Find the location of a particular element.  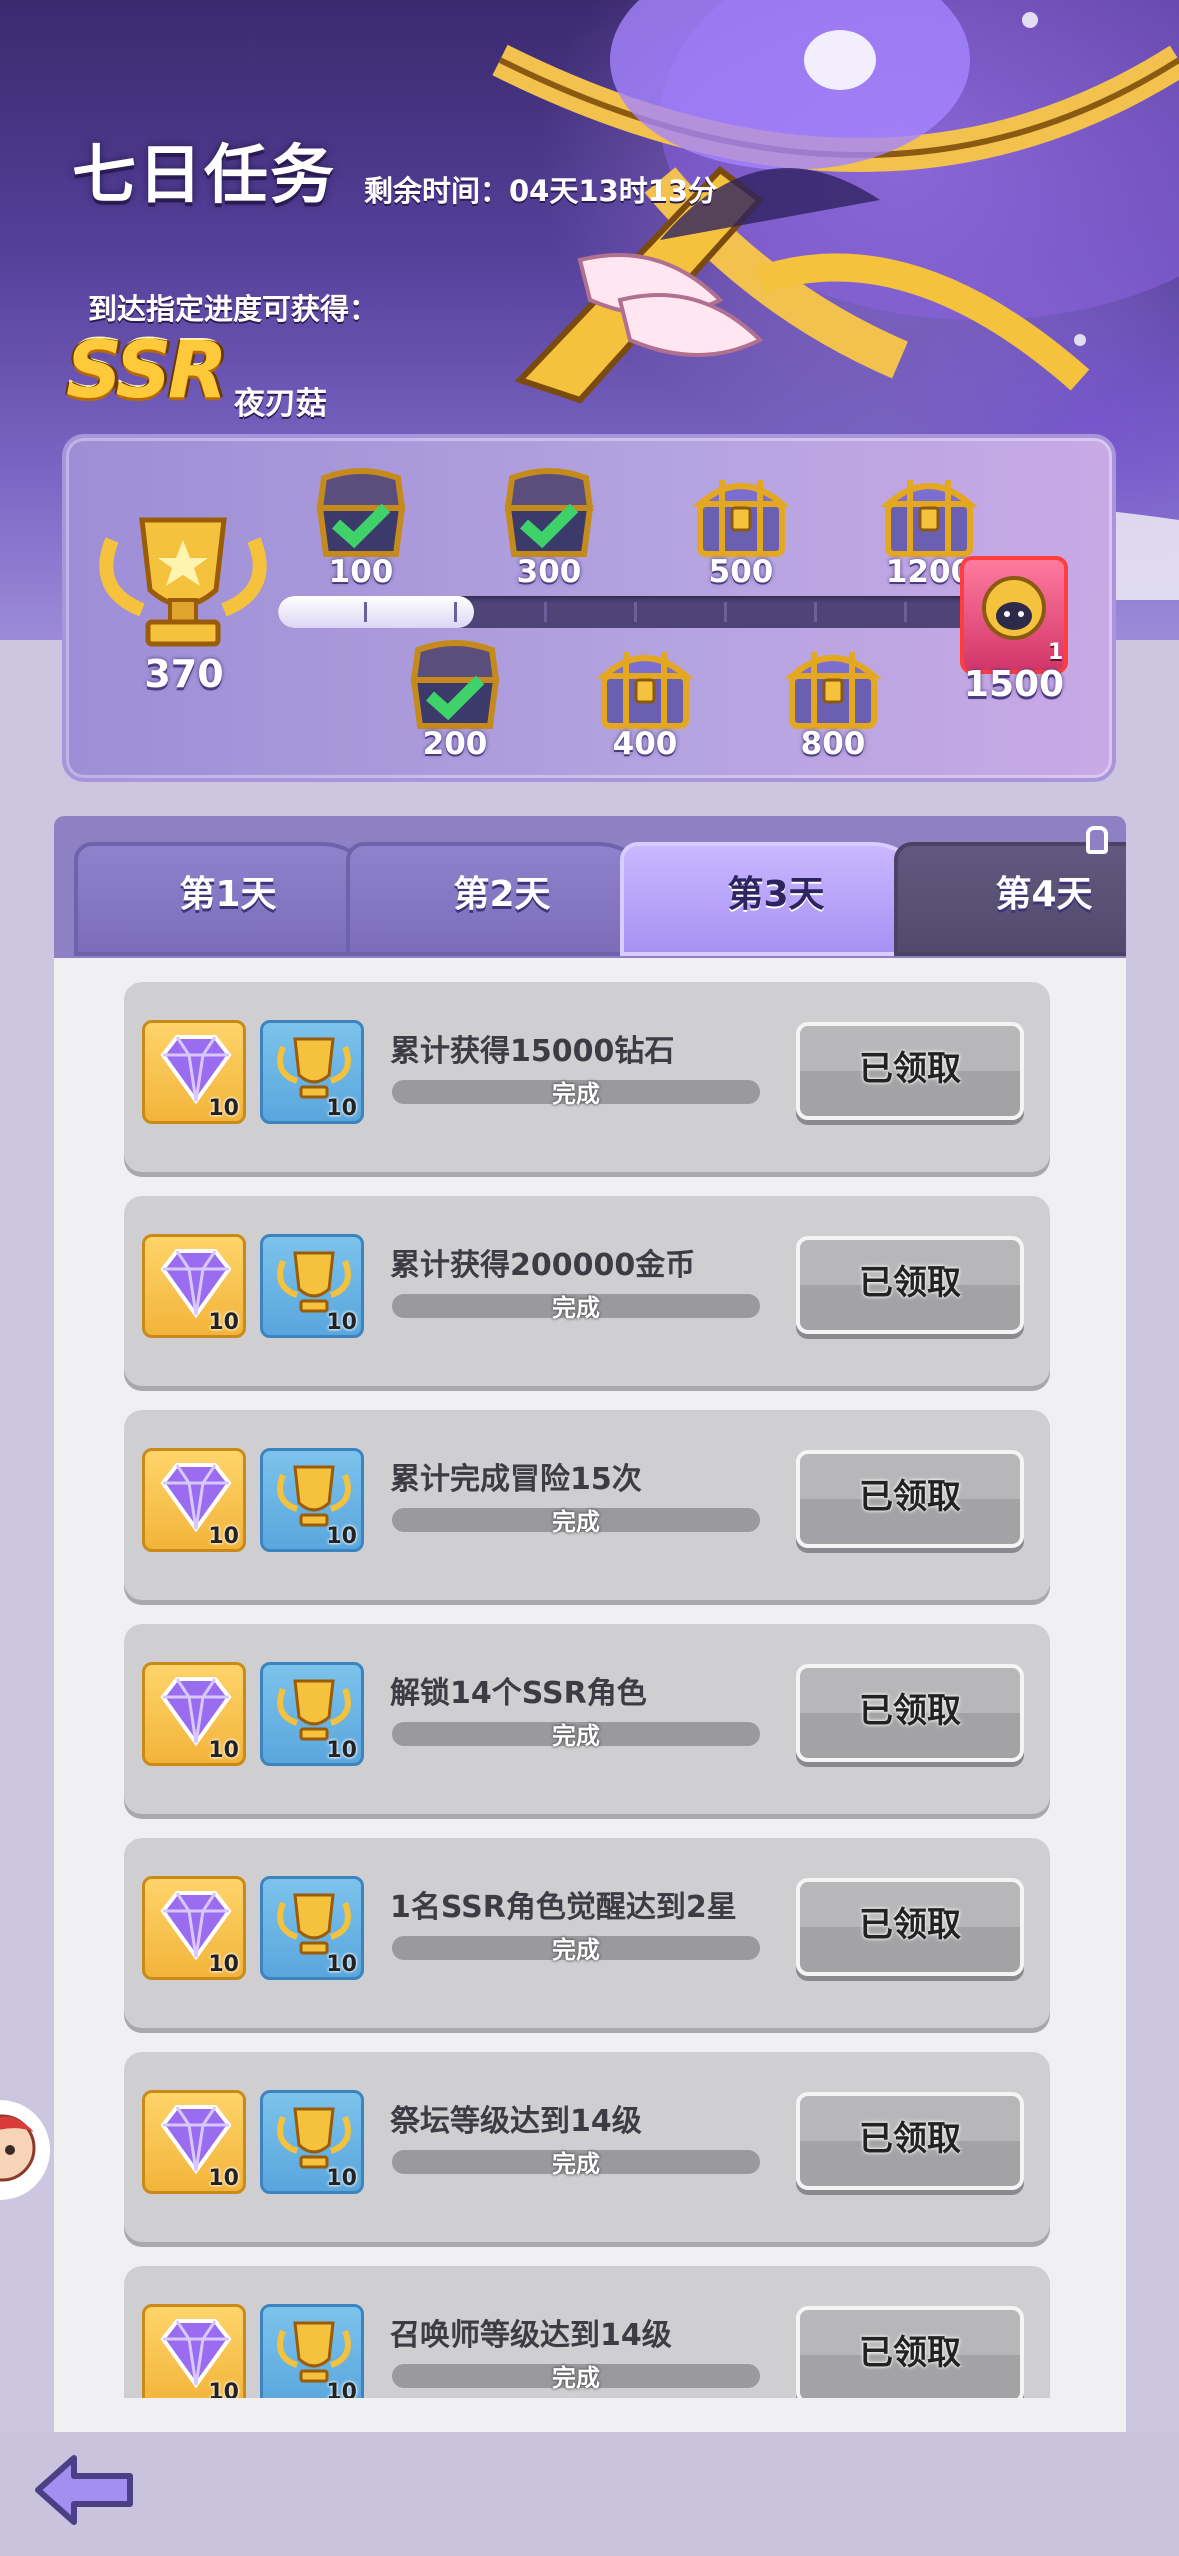

page-title: 七日任务 is located at coordinates (204, 176).